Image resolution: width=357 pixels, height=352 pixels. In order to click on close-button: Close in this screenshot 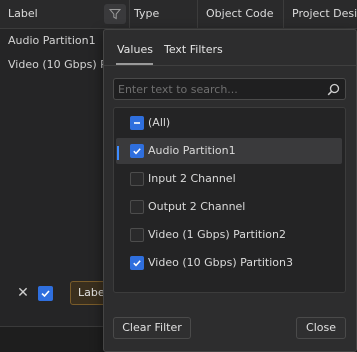, I will do `click(321, 328)`.